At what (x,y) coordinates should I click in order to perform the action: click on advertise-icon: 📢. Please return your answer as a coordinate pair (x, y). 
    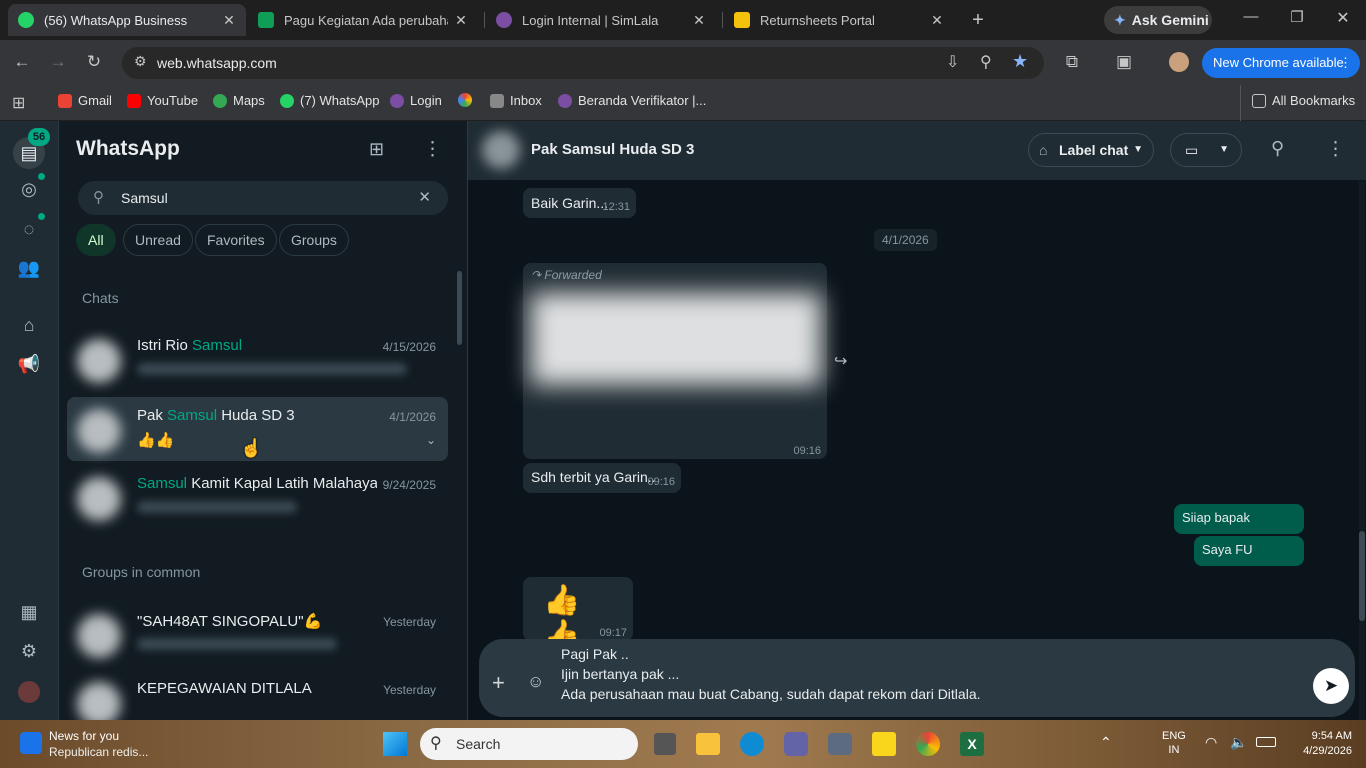
    Looking at the image, I should click on (29, 364).